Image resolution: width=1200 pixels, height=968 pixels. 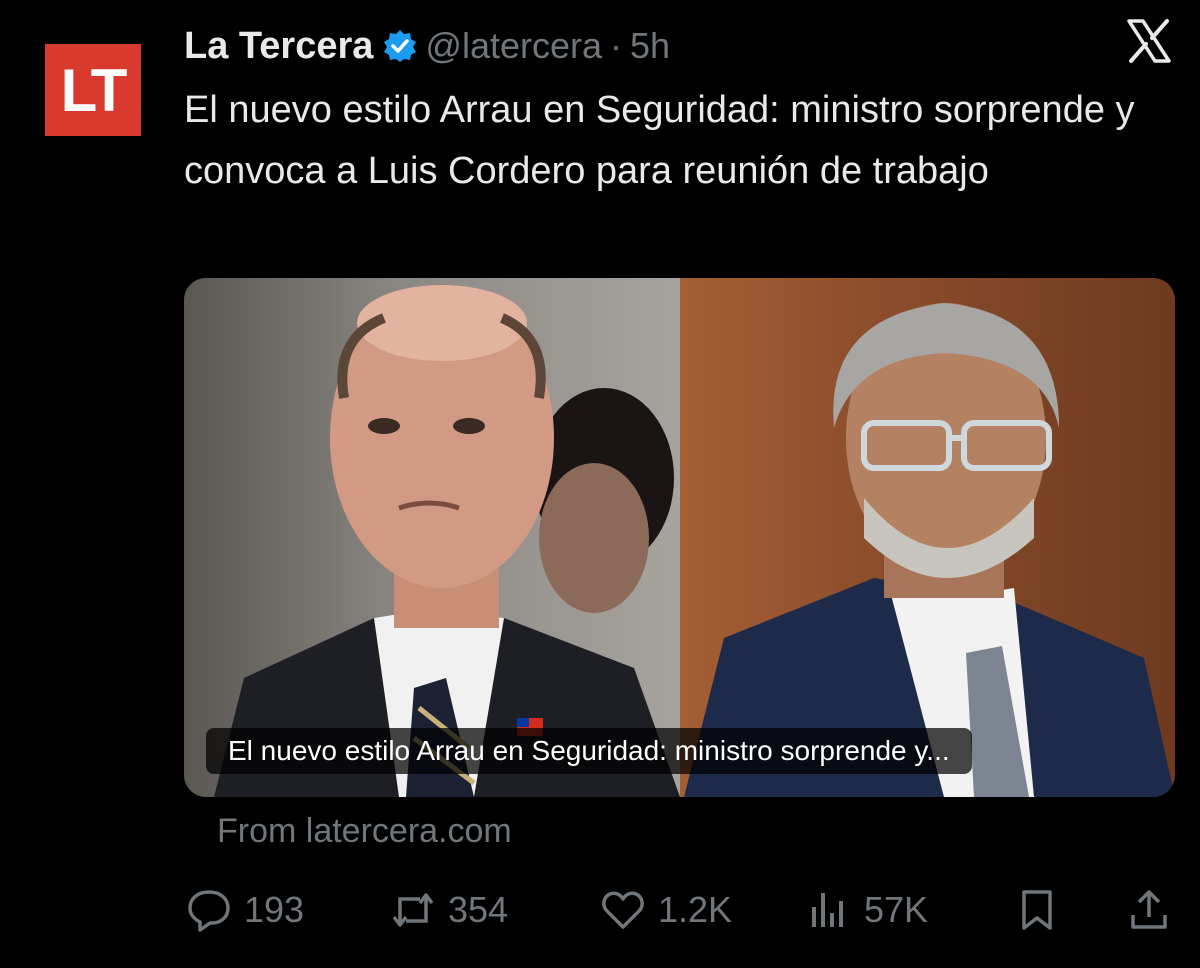 I want to click on author-avatar: LT, so click(x=93, y=90).